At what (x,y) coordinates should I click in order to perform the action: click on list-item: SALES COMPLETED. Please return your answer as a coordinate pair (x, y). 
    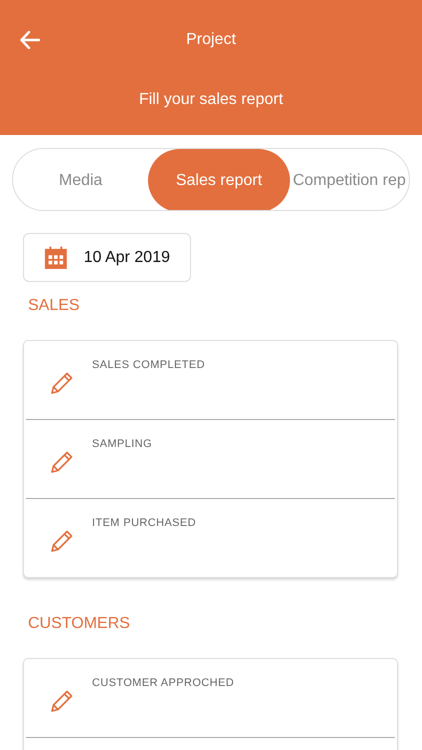
    Looking at the image, I should click on (210, 380).